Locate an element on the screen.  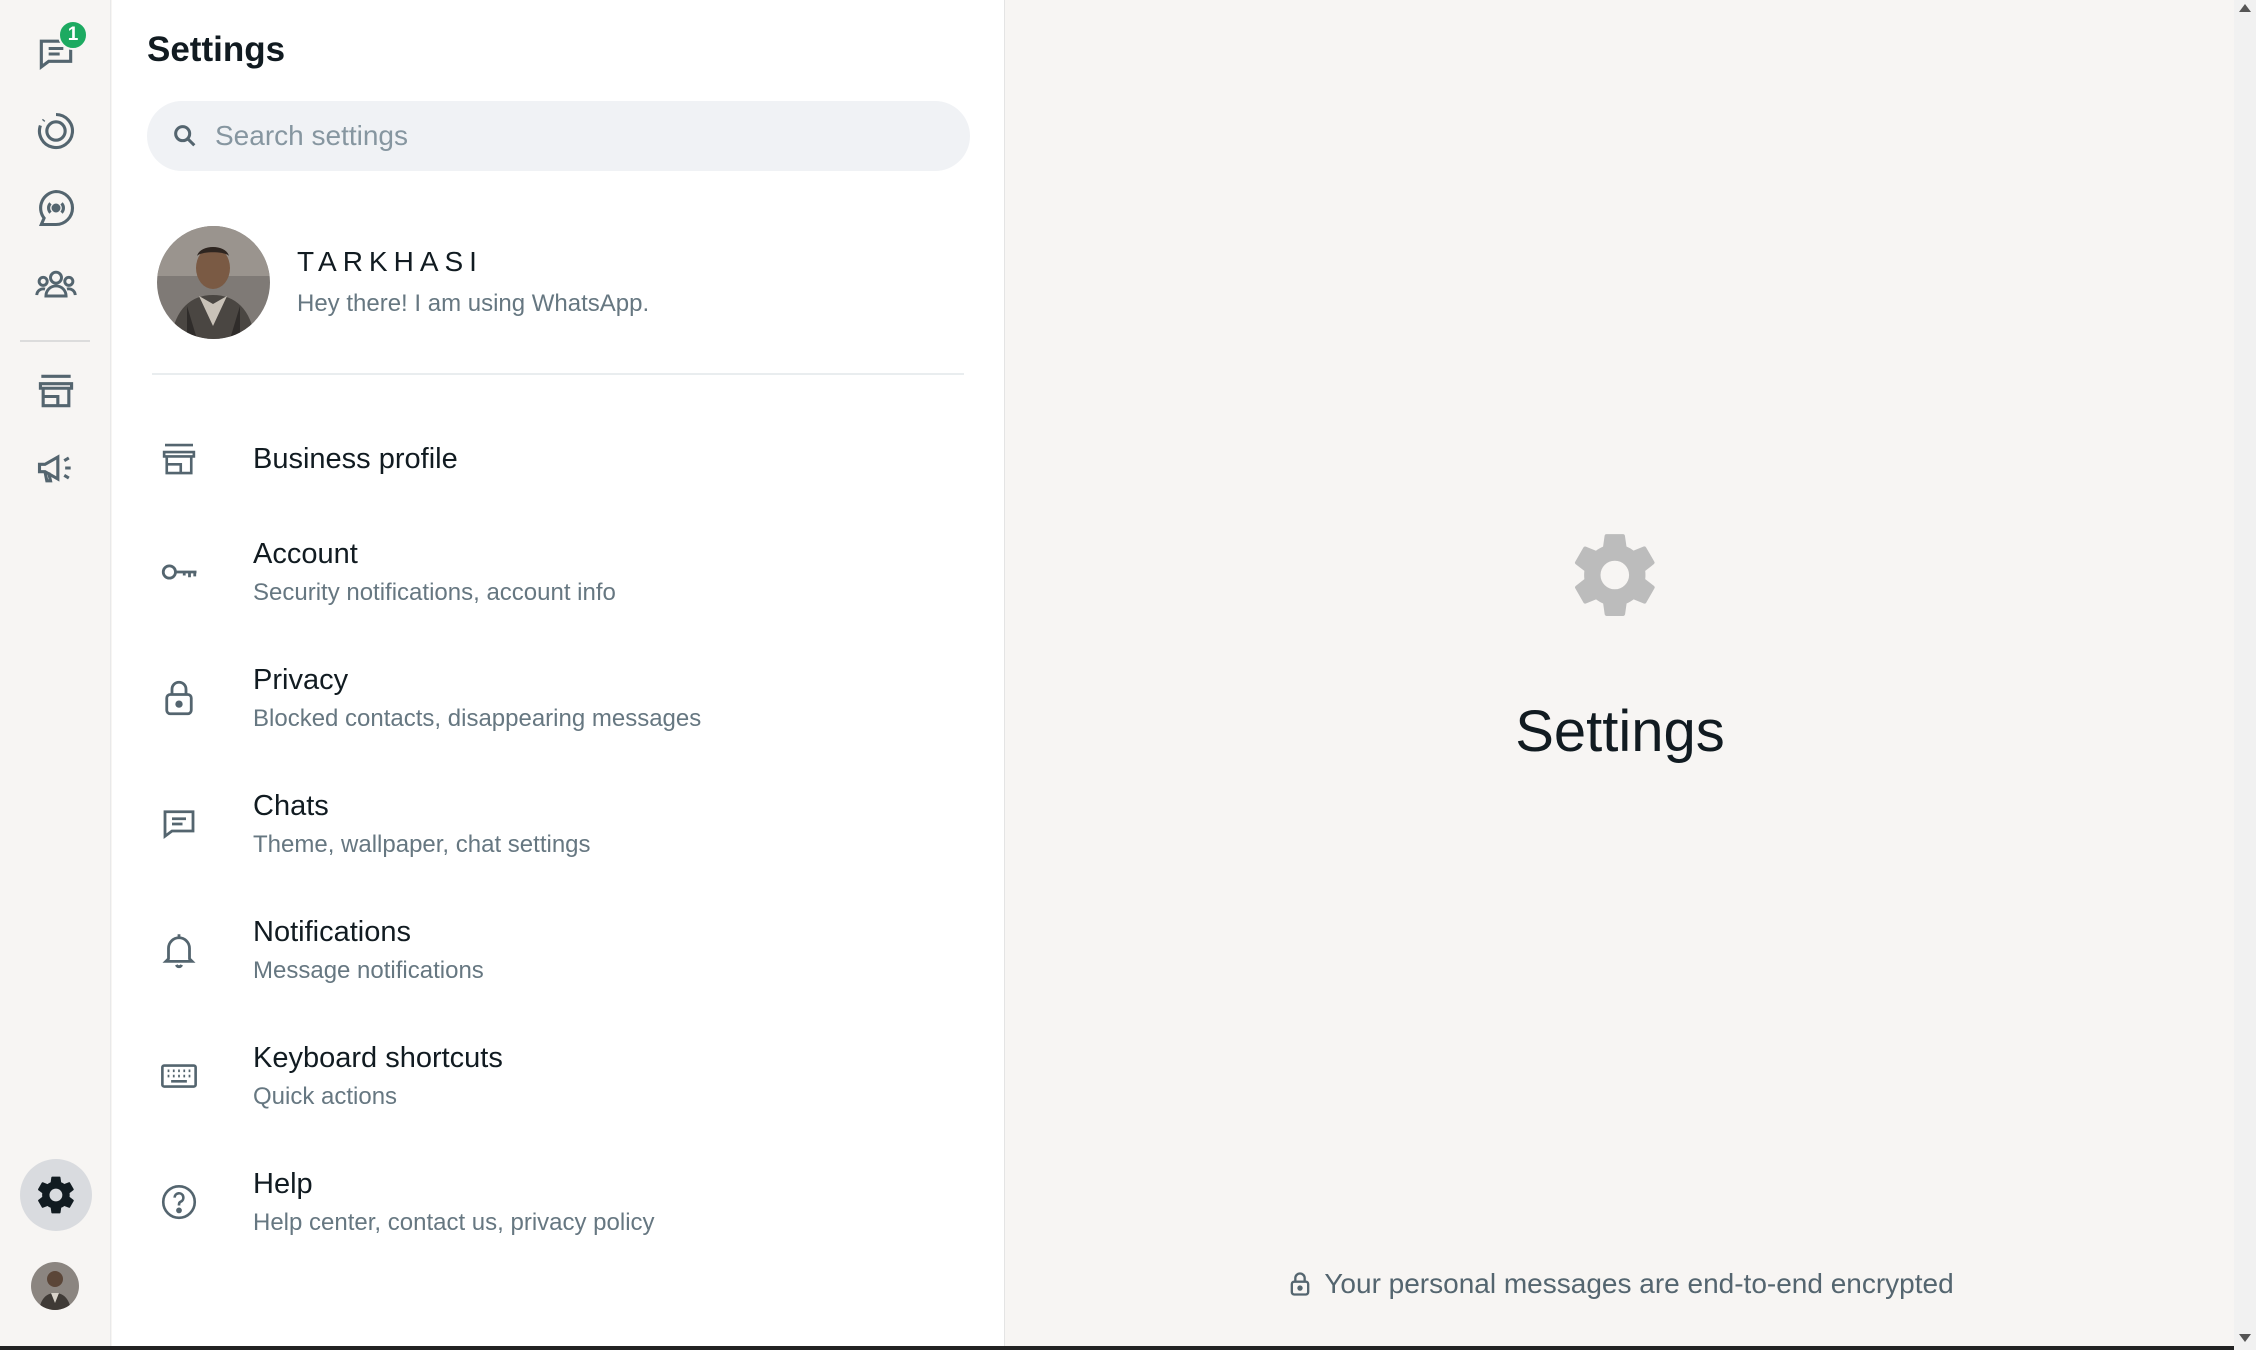
menu-label: Business profile is located at coordinates (355, 458).